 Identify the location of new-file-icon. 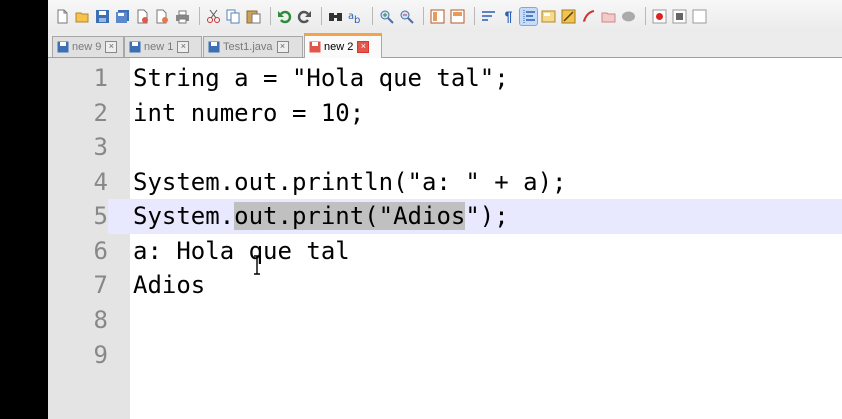
(62, 16).